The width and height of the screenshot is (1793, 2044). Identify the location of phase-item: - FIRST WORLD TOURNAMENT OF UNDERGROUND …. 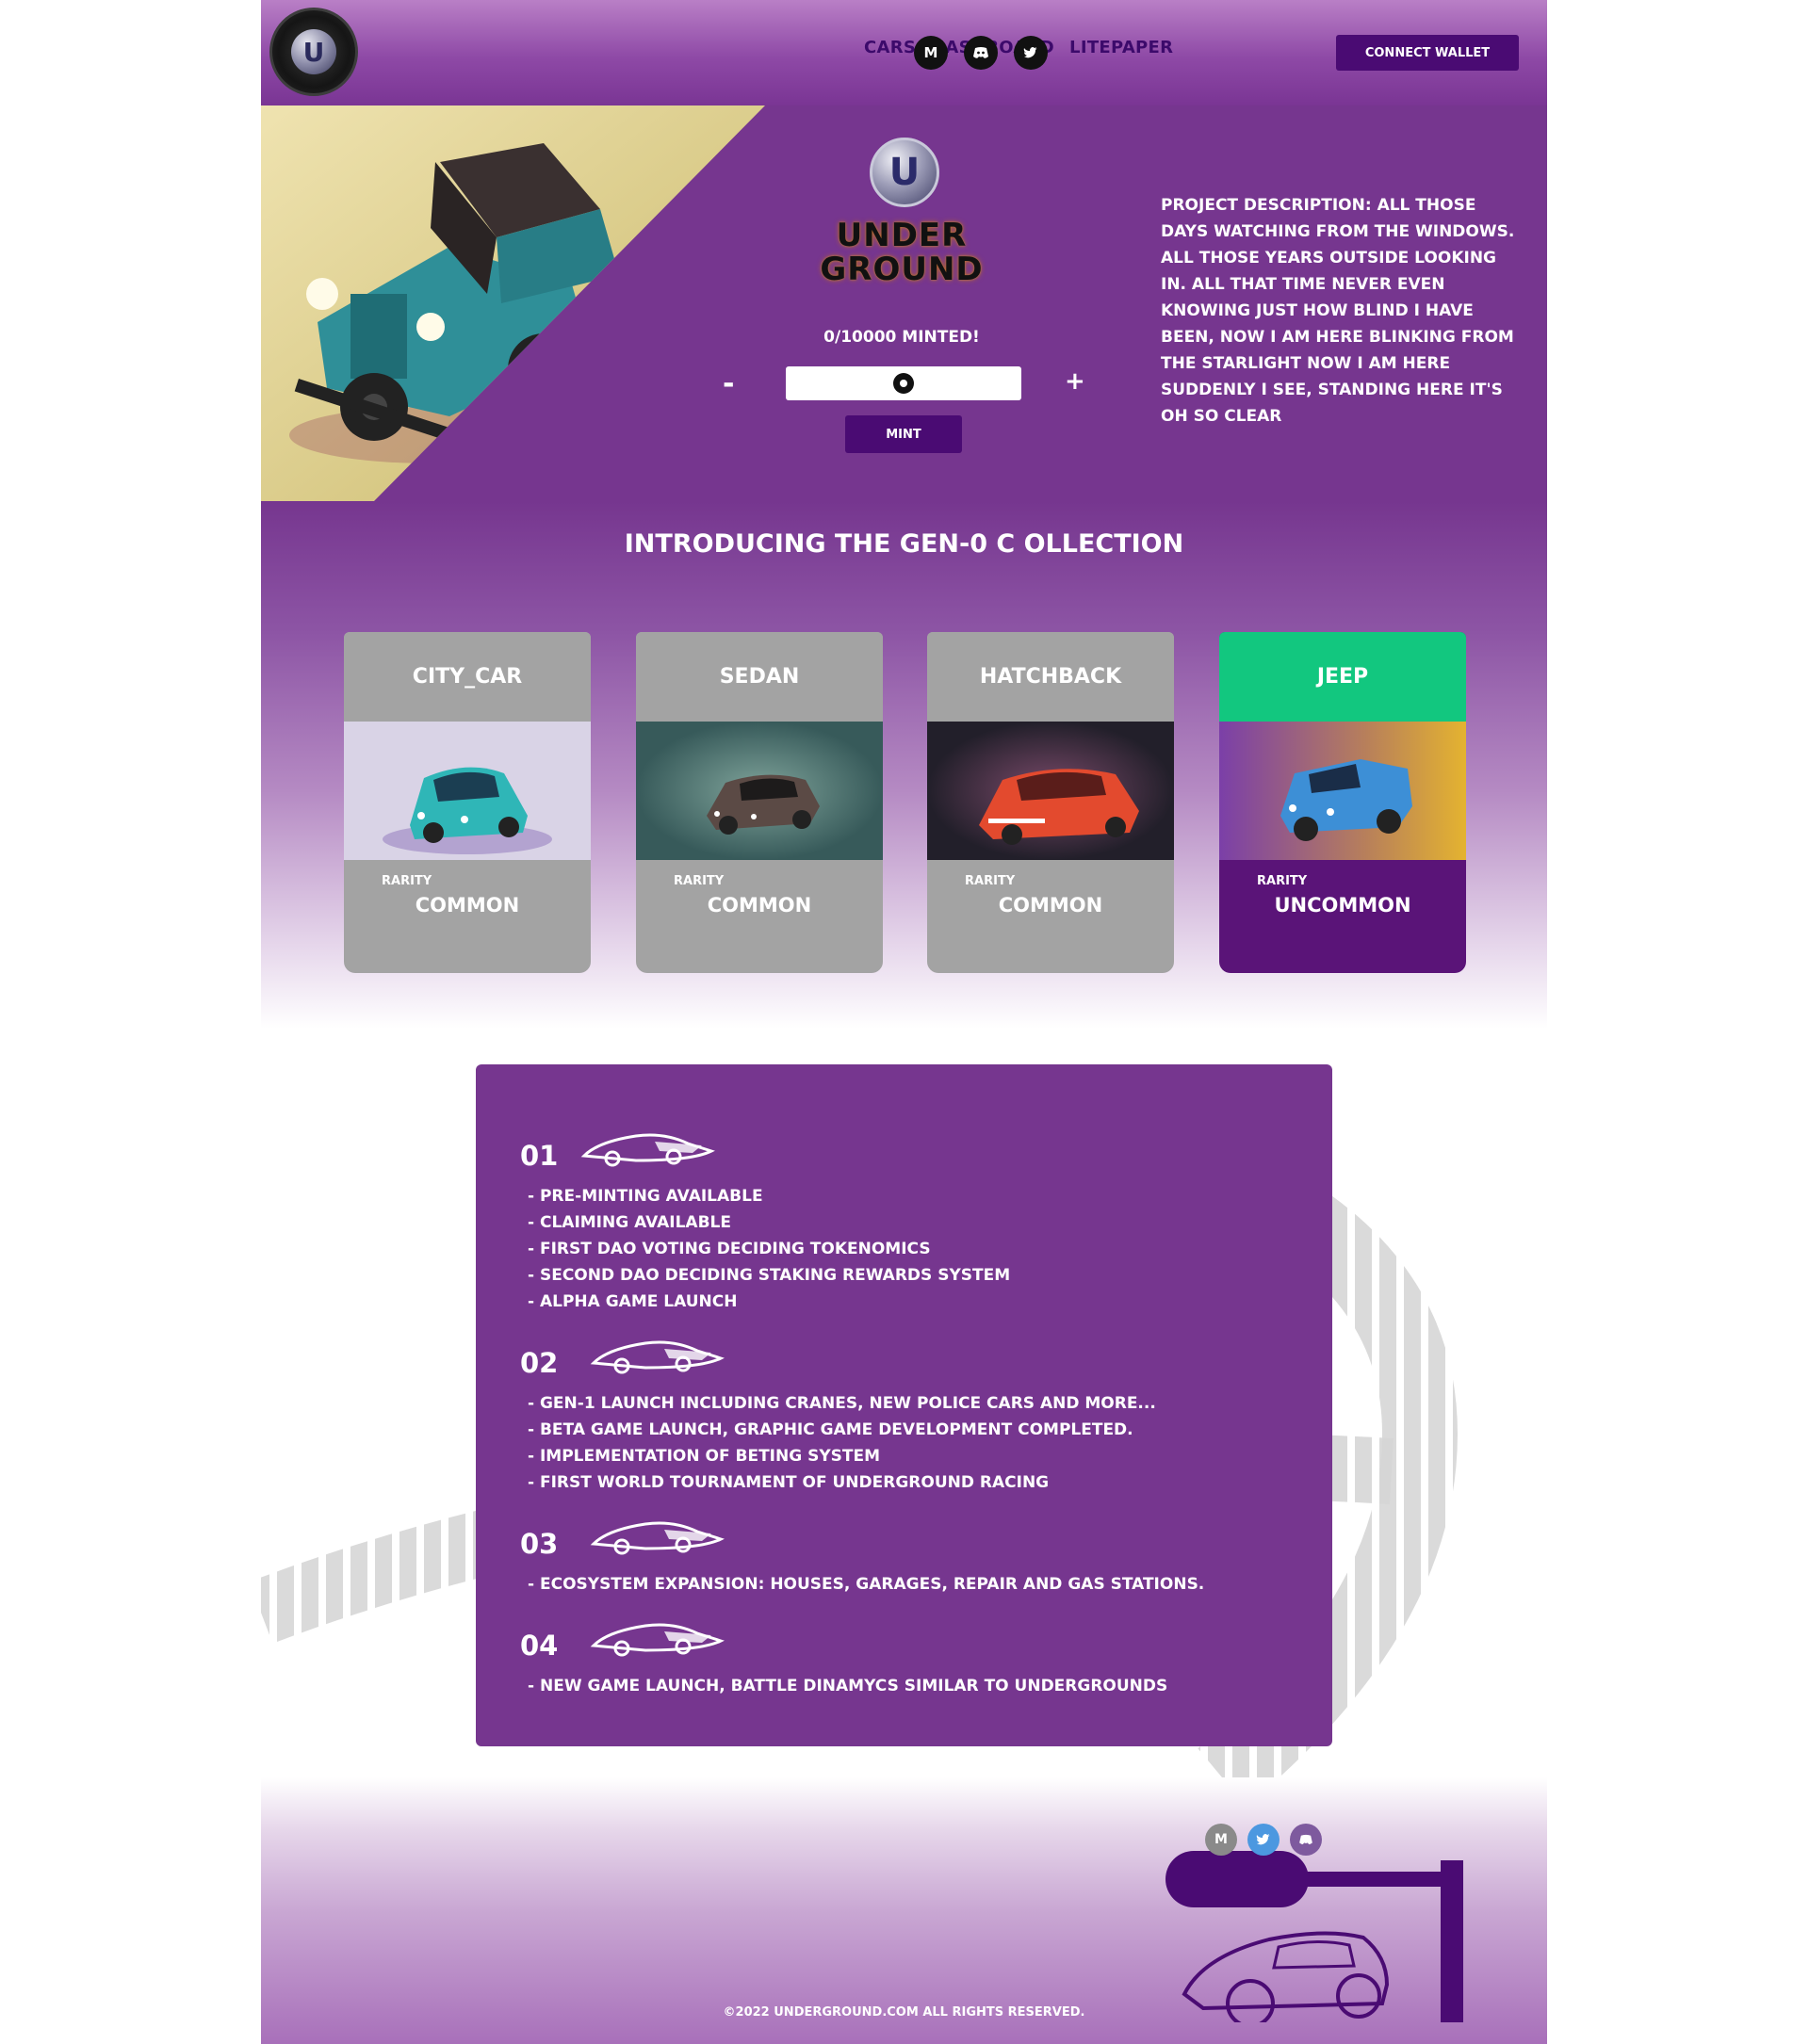
(789, 1482).